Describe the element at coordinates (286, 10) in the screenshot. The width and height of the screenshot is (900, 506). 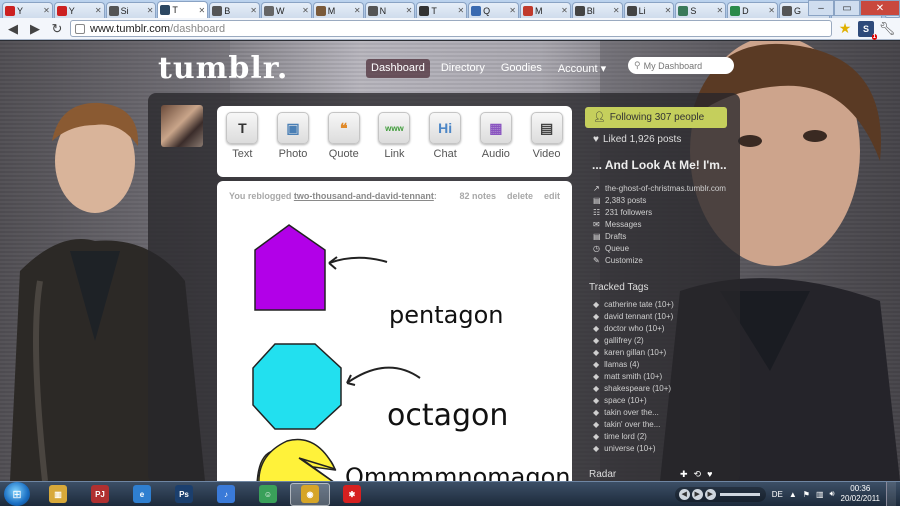
I see `browser-tab: W ✕` at that location.